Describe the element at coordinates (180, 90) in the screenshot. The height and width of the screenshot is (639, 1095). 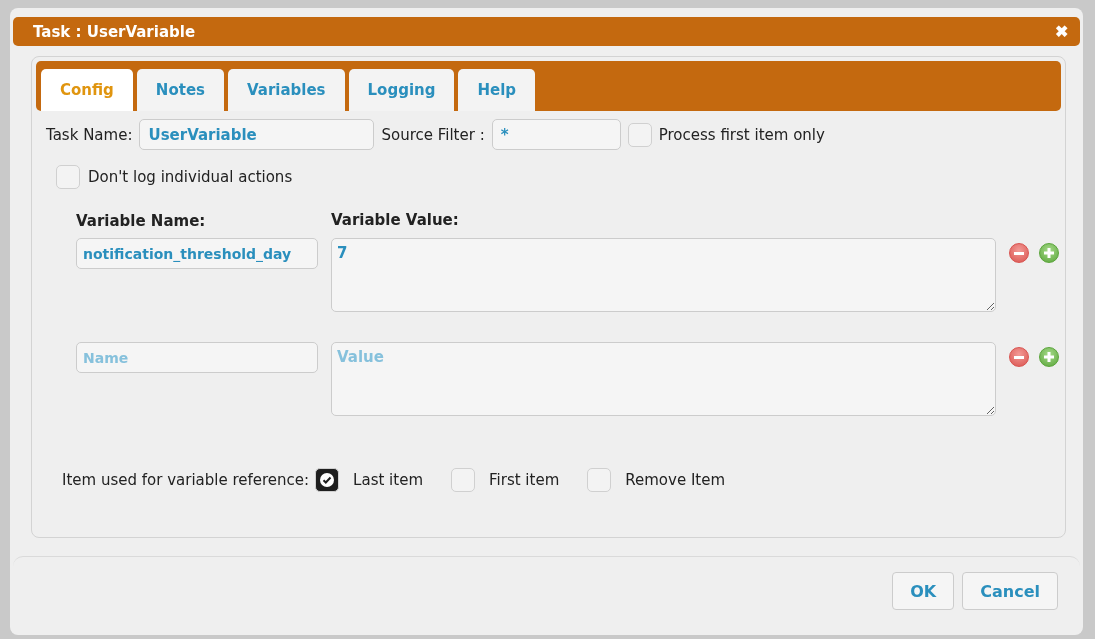
I see `tab: Notes` at that location.